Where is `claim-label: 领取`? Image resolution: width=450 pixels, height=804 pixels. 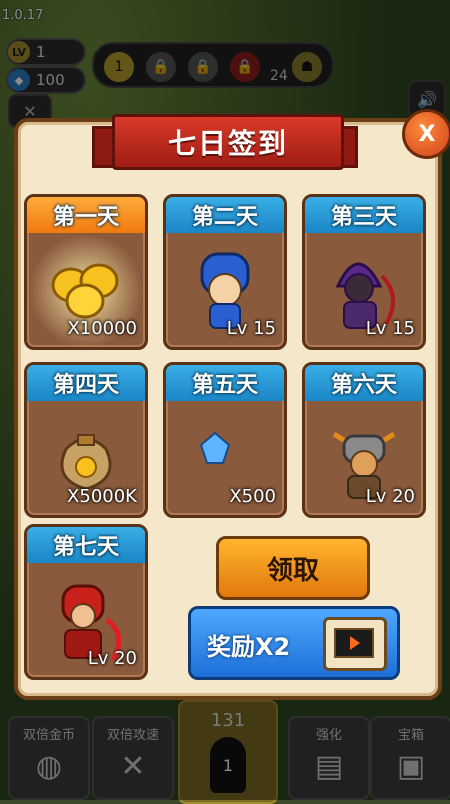
claim-label: 领取 is located at coordinates (292, 570).